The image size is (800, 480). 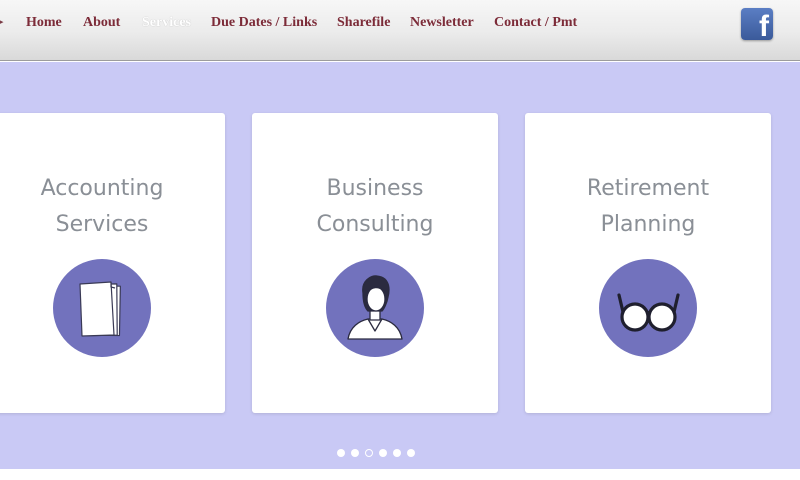 I want to click on nav-item-sharefile: Sharefile, so click(x=363, y=23).